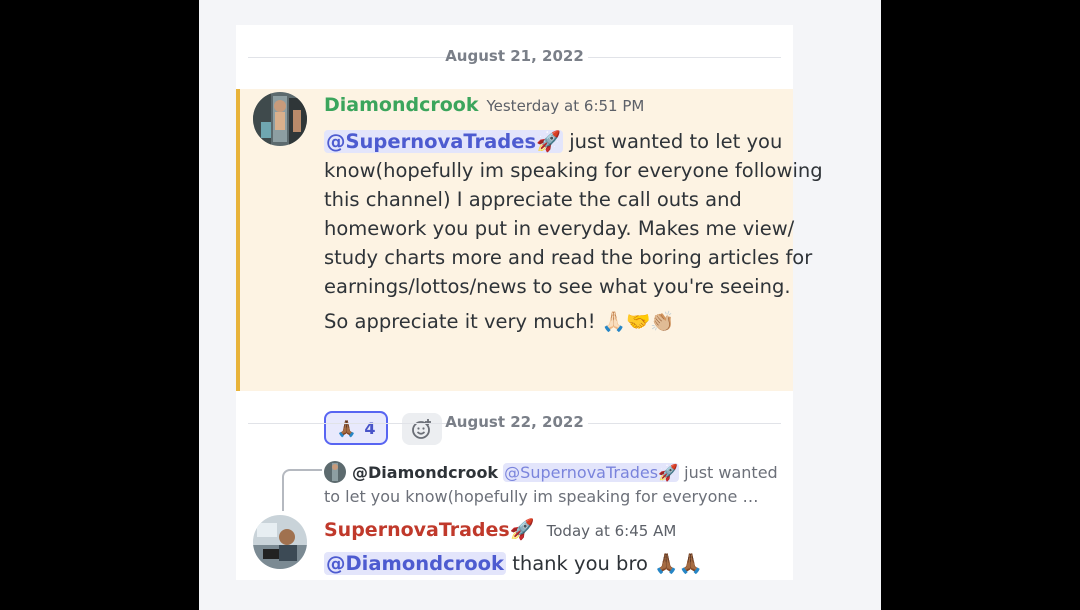  I want to click on message-emojis: 🙏🏻🤝👏🏼, so click(638, 321).